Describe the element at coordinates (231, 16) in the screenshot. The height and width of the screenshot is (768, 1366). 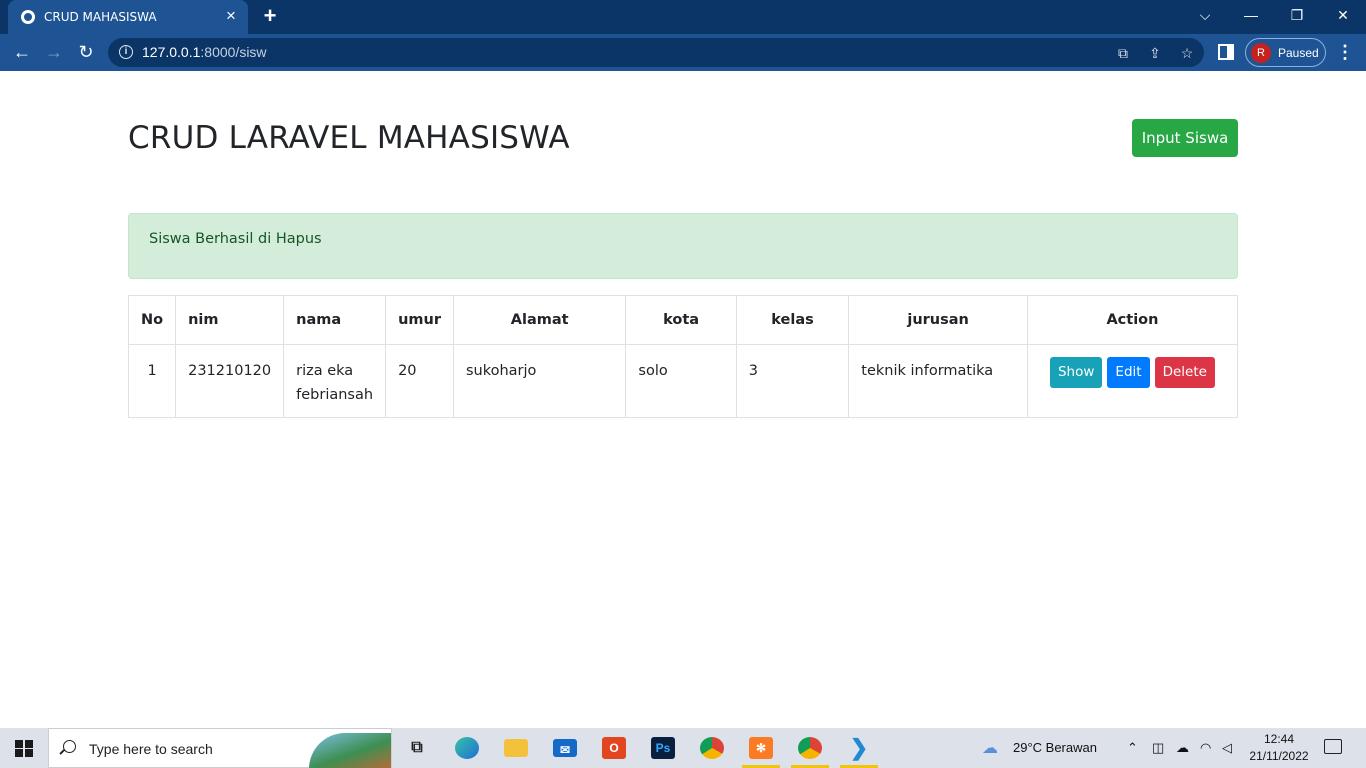
I see `tab-close-icon: ×` at that location.